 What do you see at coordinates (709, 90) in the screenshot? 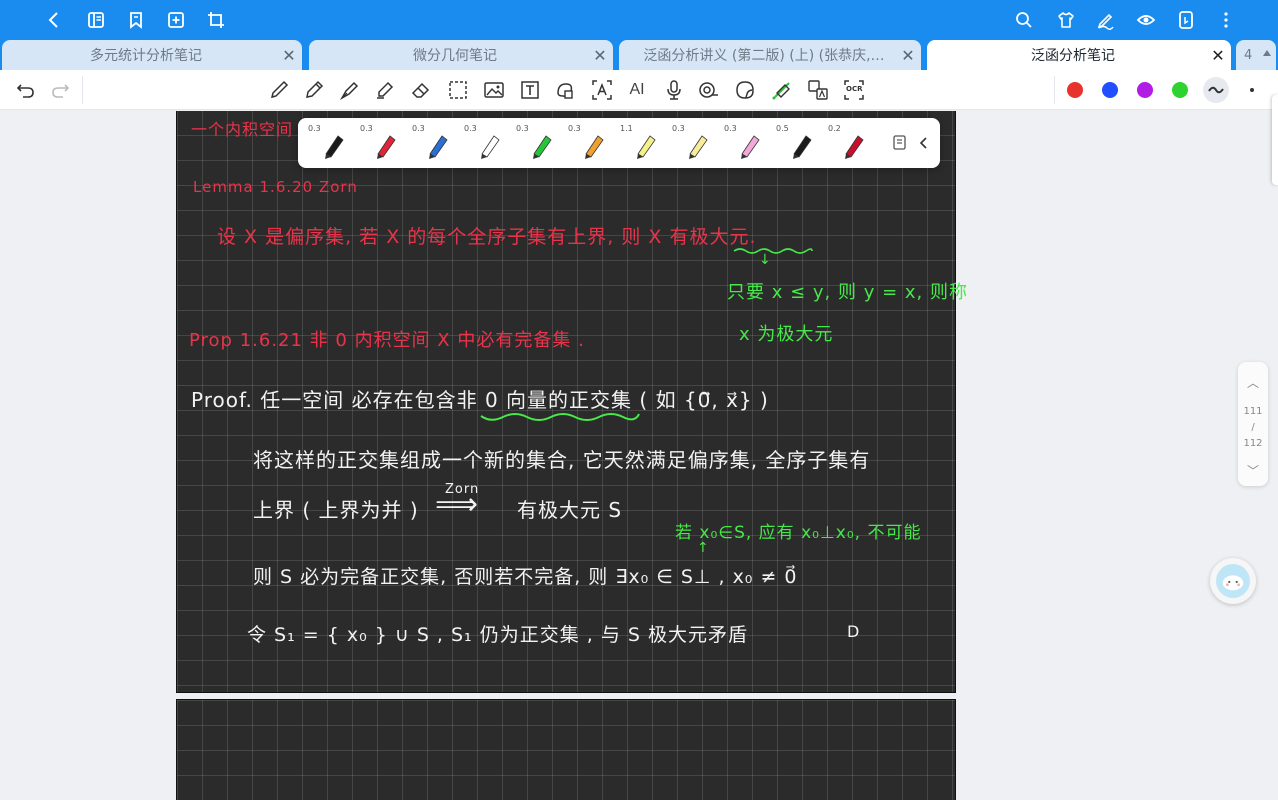
I see `tape-icon` at bounding box center [709, 90].